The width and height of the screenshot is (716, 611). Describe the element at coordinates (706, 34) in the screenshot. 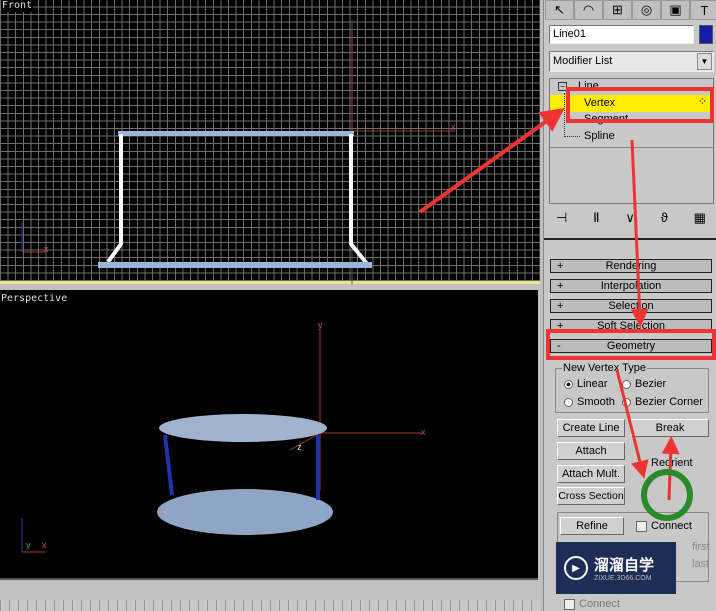

I see `object-color-swatch` at that location.